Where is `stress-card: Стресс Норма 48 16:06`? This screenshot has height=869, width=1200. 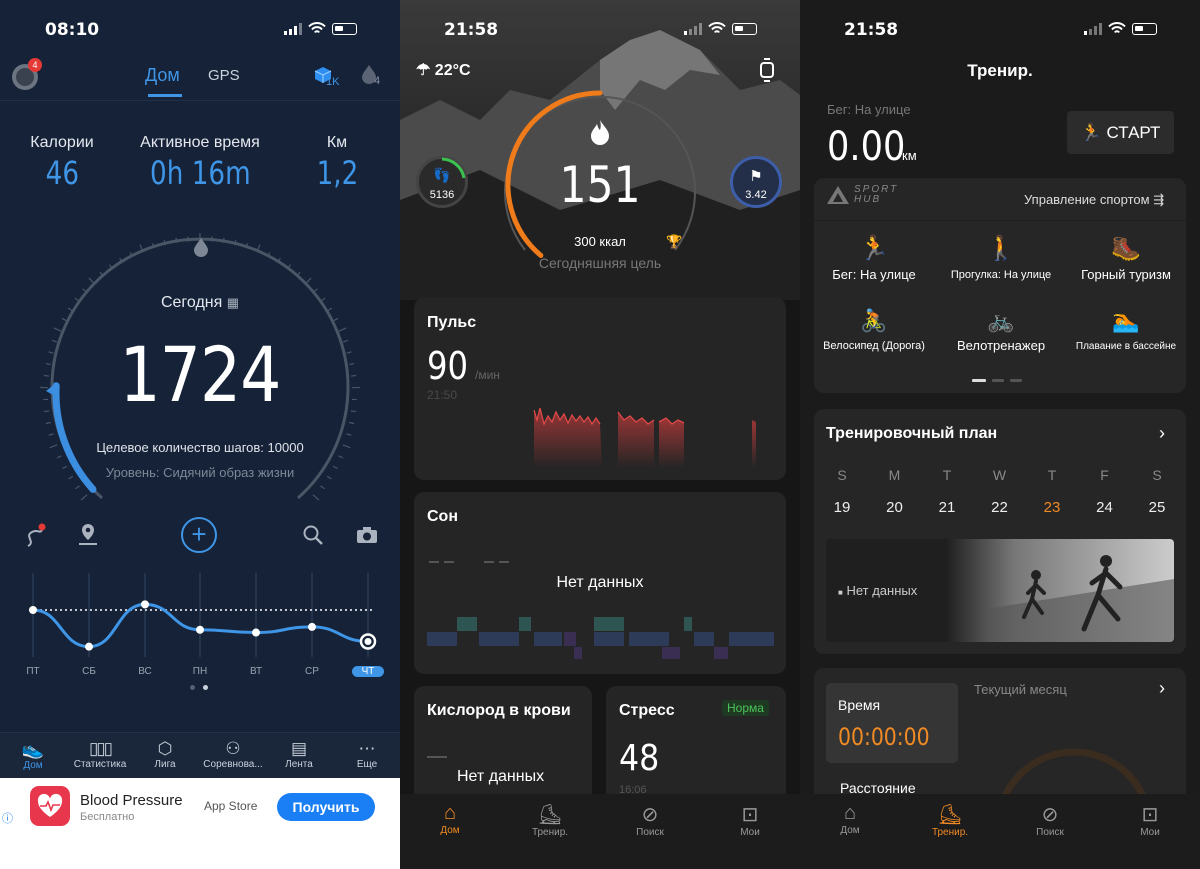 stress-card: Стресс Норма 48 16:06 is located at coordinates (696, 746).